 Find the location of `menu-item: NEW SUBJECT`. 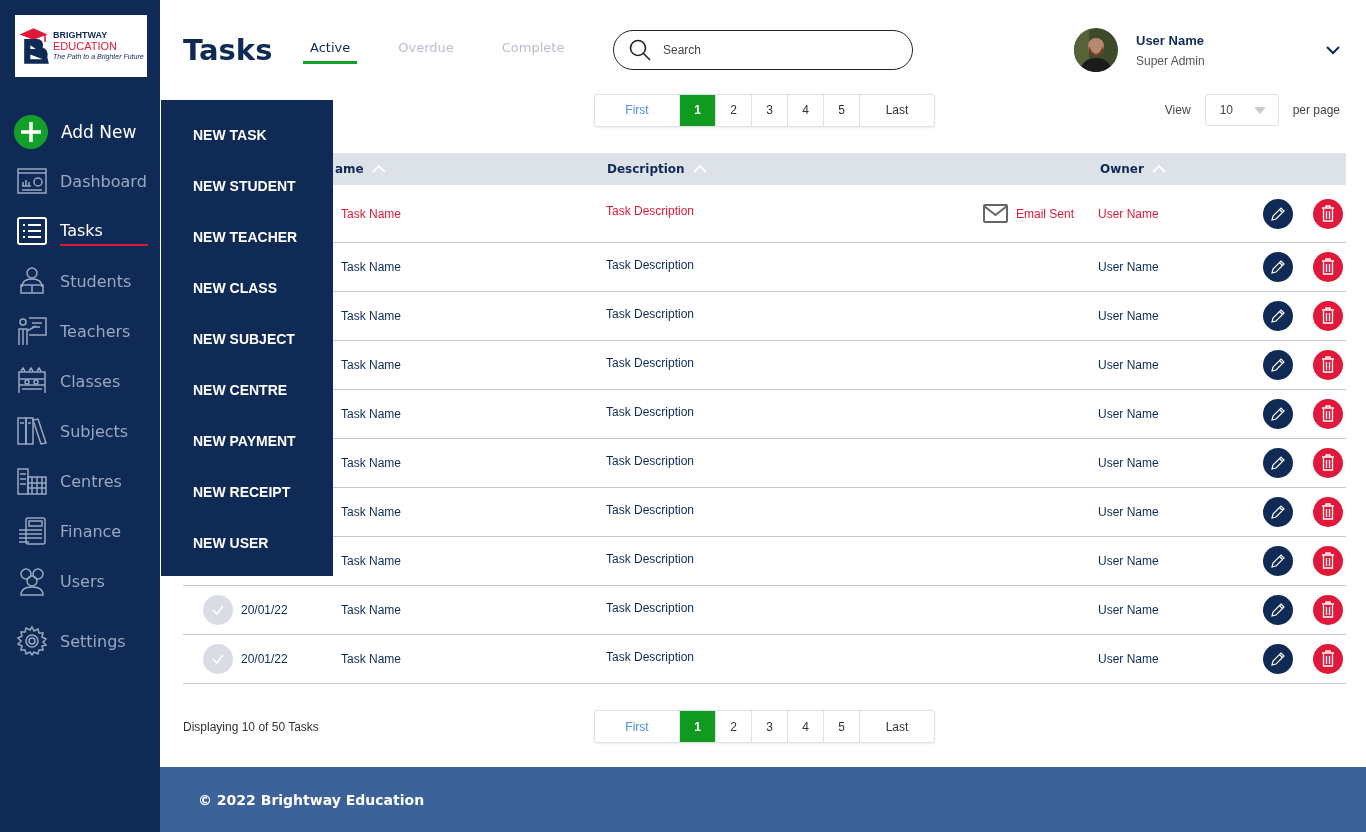

menu-item: NEW SUBJECT is located at coordinates (263, 339).